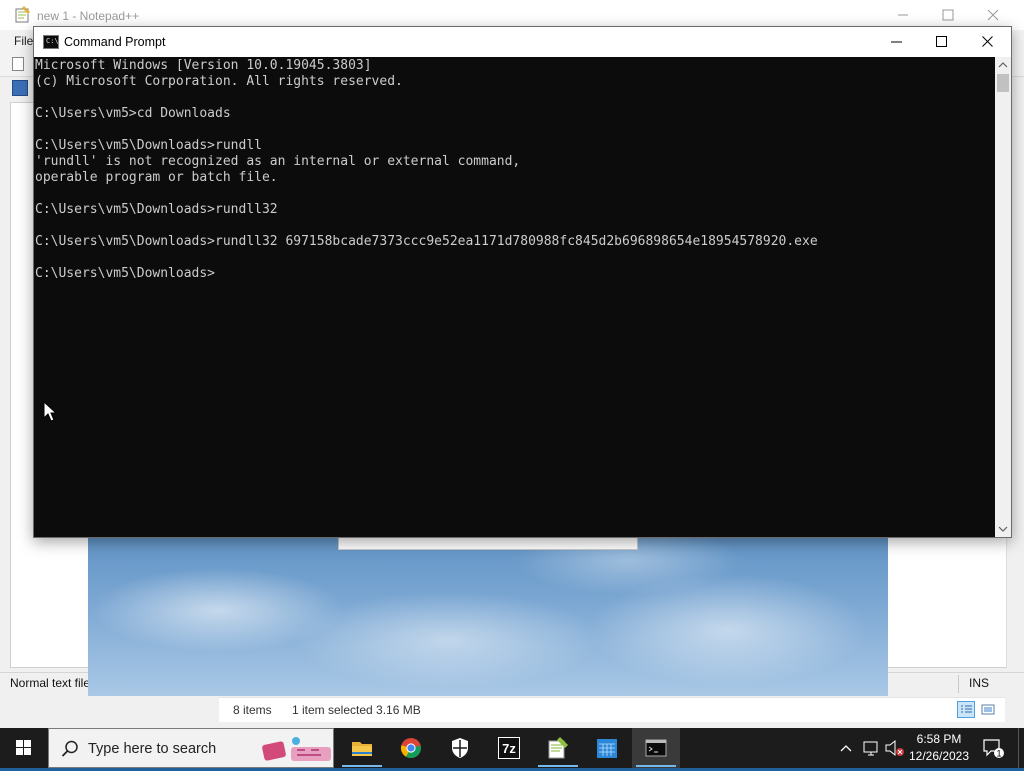 Image resolution: width=1024 pixels, height=771 pixels. What do you see at coordinates (49, 683) in the screenshot?
I see `status-language: Normal text file` at bounding box center [49, 683].